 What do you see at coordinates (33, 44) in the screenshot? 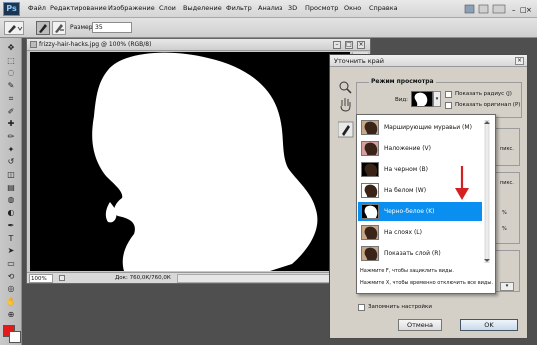
I see `document-icon` at bounding box center [33, 44].